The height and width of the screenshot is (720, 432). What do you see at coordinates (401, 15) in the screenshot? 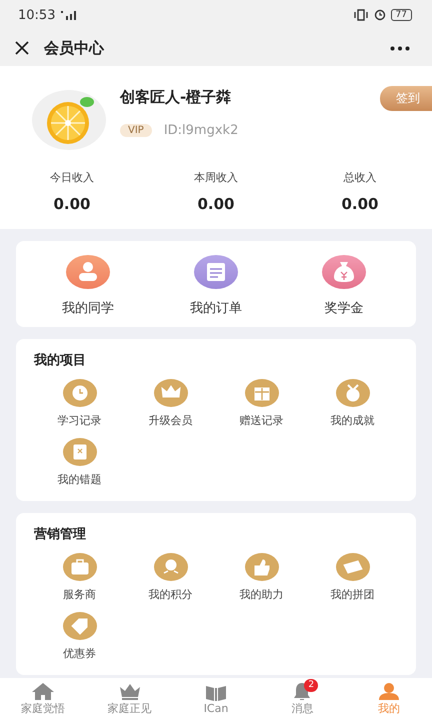
I see `battery-level: 77` at bounding box center [401, 15].